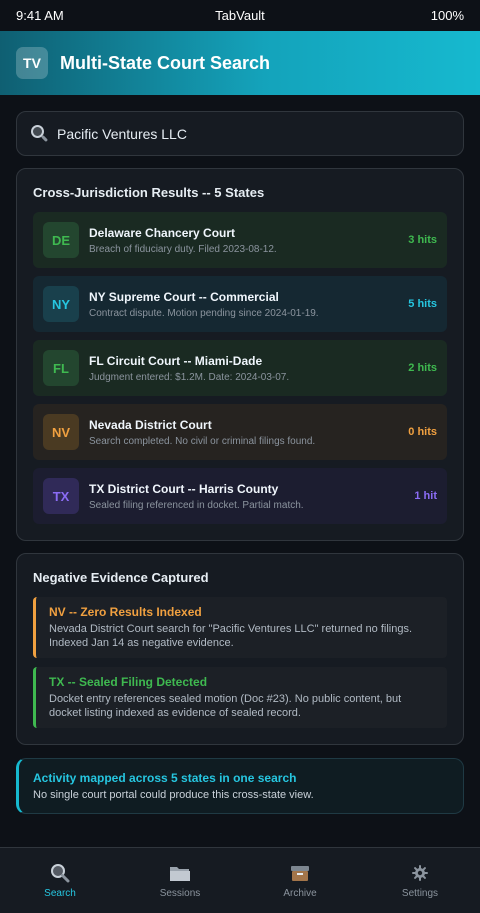 The image size is (480, 913). I want to click on gear-icon, so click(420, 873).